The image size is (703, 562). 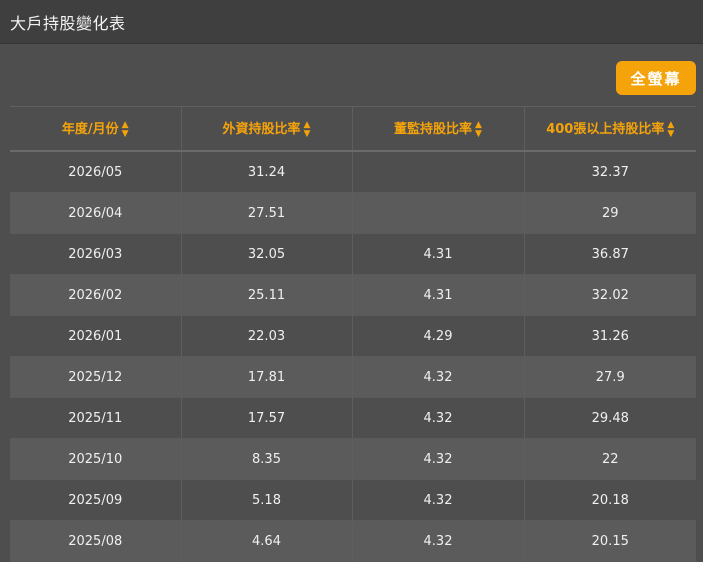 I want to click on column-header-directors: 董監持股比率 ▲ ▼, so click(x=438, y=129).